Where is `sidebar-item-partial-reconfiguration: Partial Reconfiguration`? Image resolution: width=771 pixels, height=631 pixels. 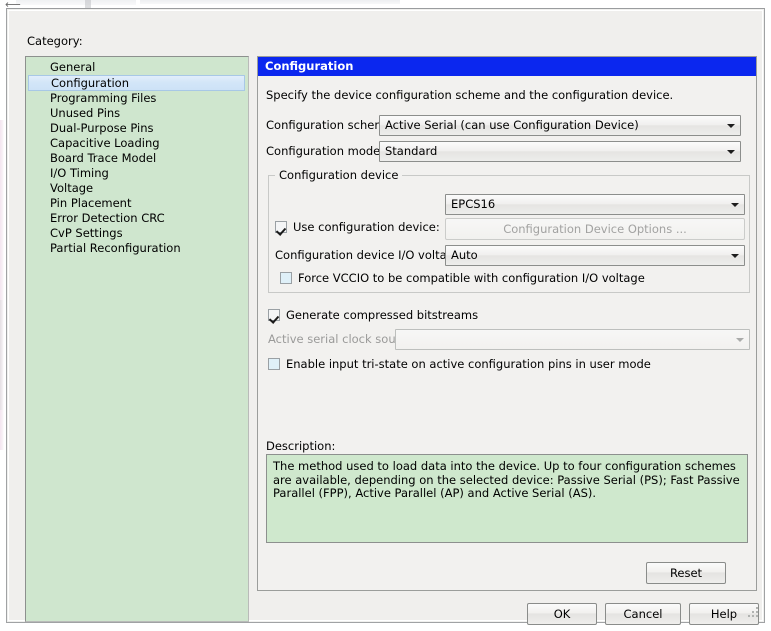 sidebar-item-partial-reconfiguration: Partial Reconfiguration is located at coordinates (137, 248).